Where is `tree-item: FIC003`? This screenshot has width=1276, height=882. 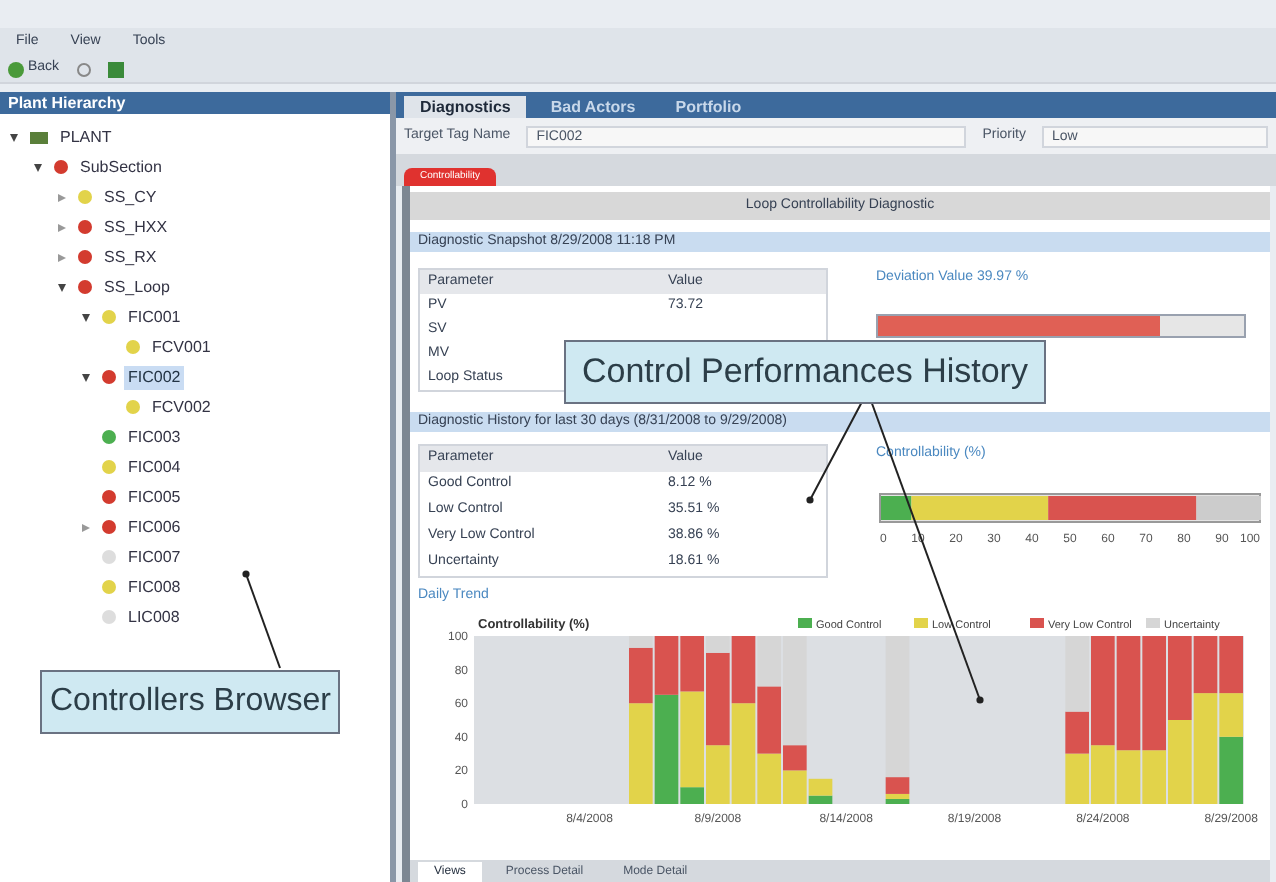
tree-item: FIC003 is located at coordinates (154, 437).